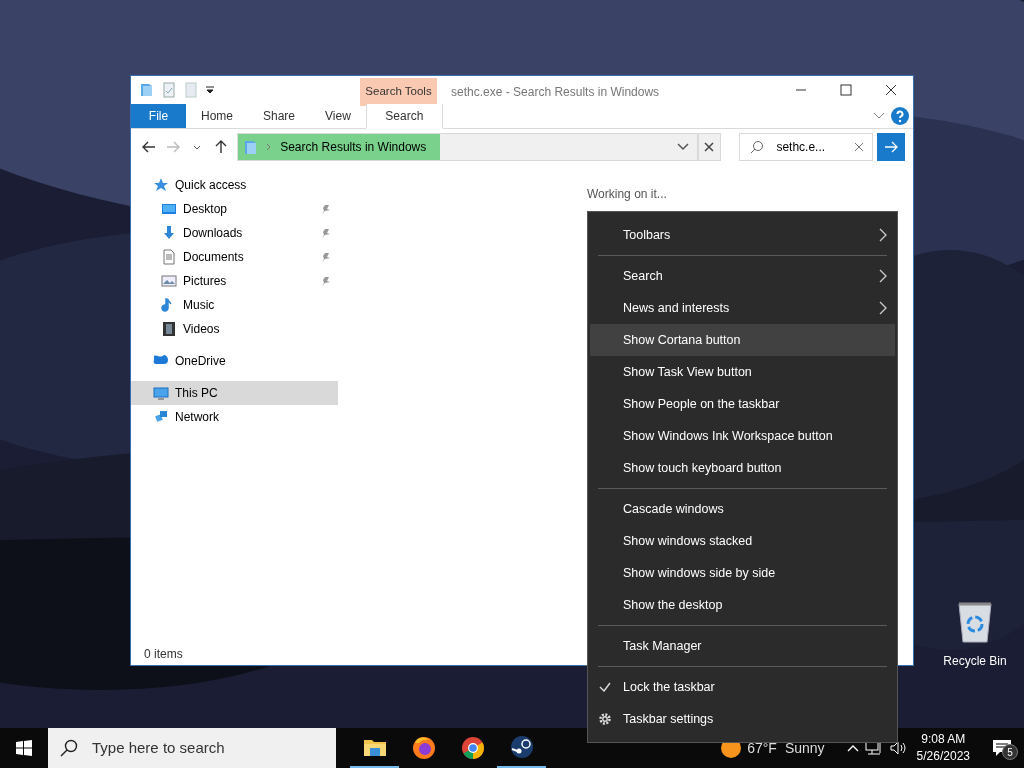 The width and height of the screenshot is (1024, 768). I want to click on nav-item: This PC, so click(234, 393).